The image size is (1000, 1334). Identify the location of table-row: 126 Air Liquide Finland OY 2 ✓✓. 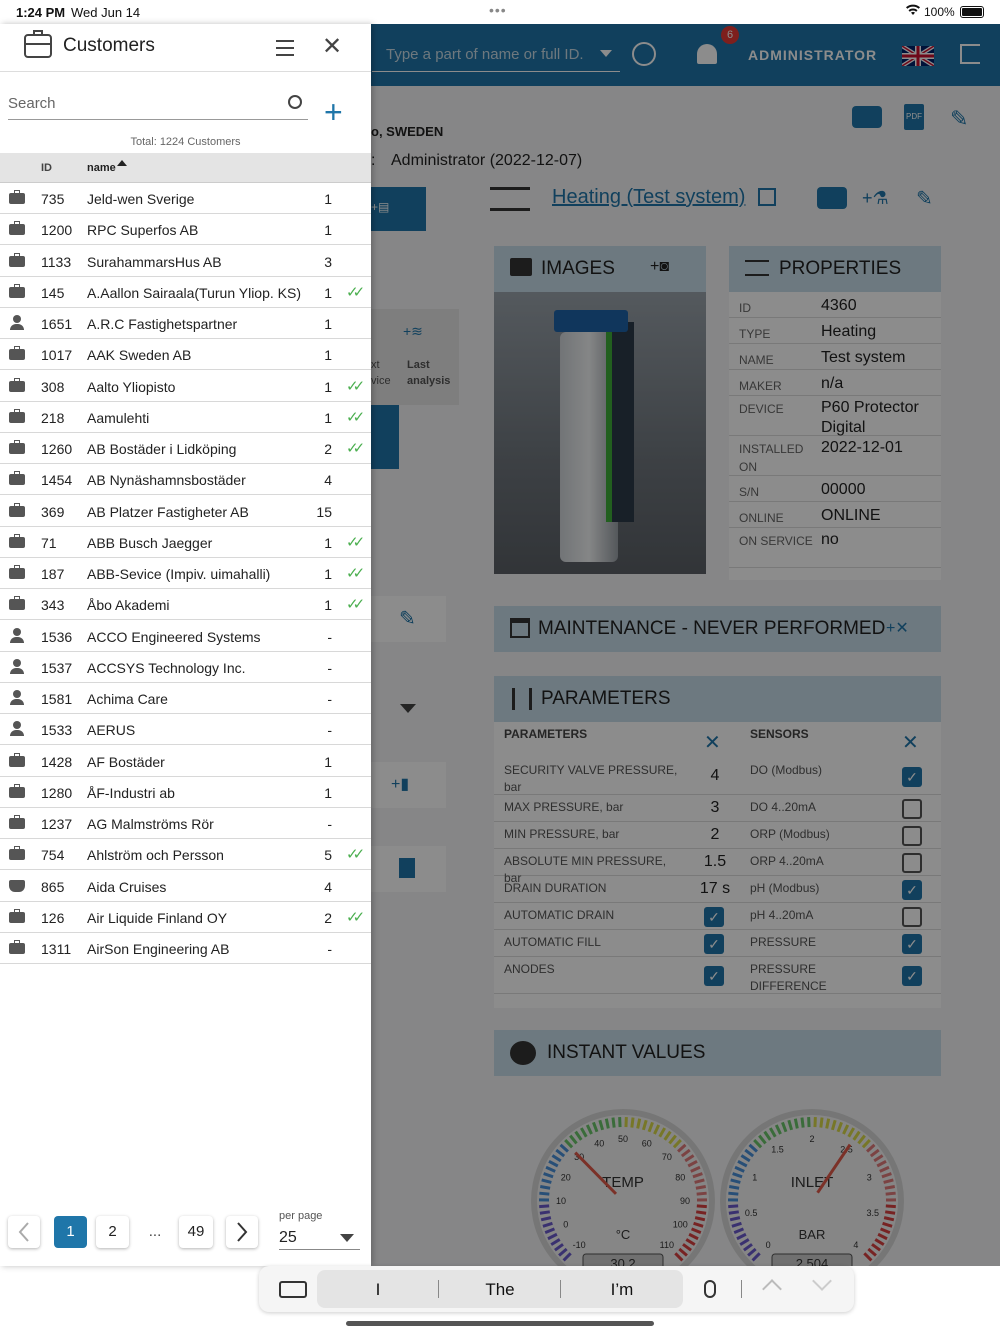
(185, 917).